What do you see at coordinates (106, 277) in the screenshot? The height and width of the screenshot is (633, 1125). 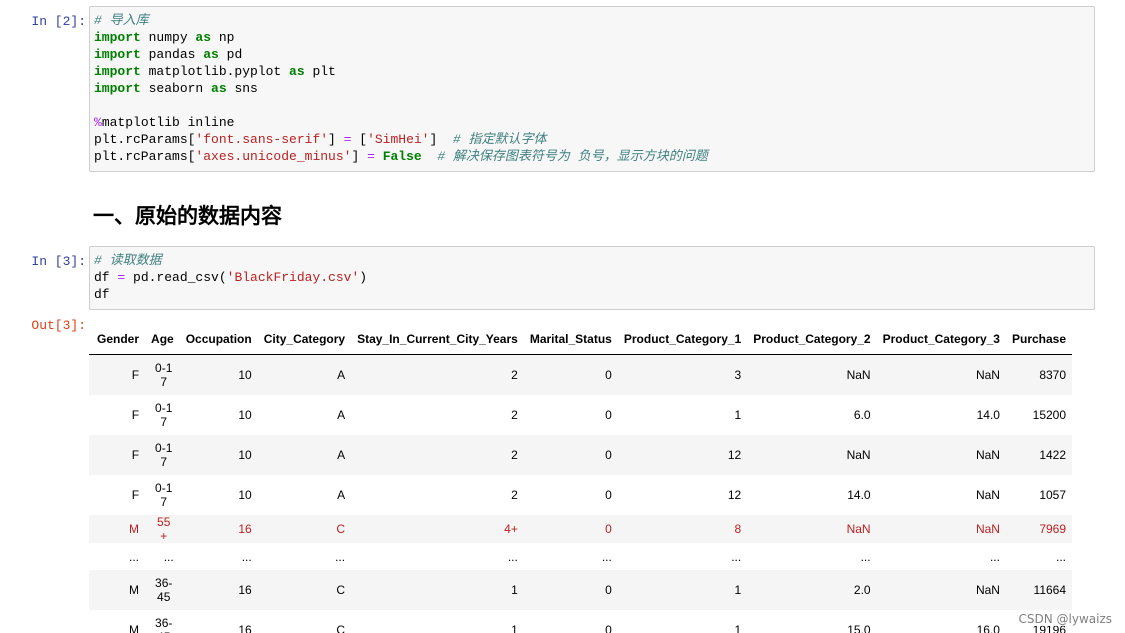 I see `code-text: df` at bounding box center [106, 277].